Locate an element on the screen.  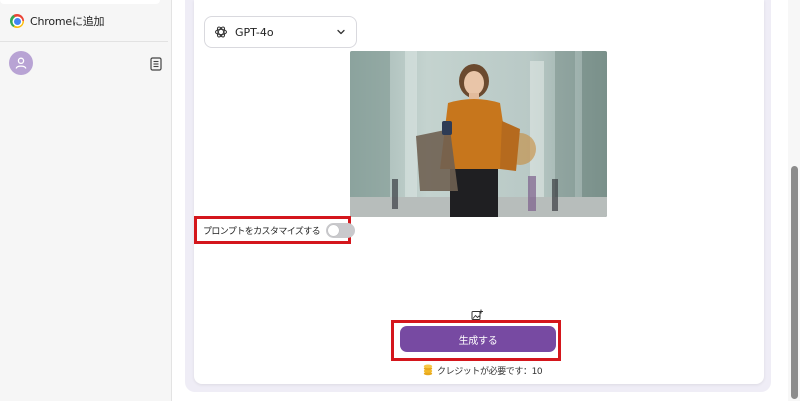
add-to-chrome-link: Chromeに追加 is located at coordinates (57, 21).